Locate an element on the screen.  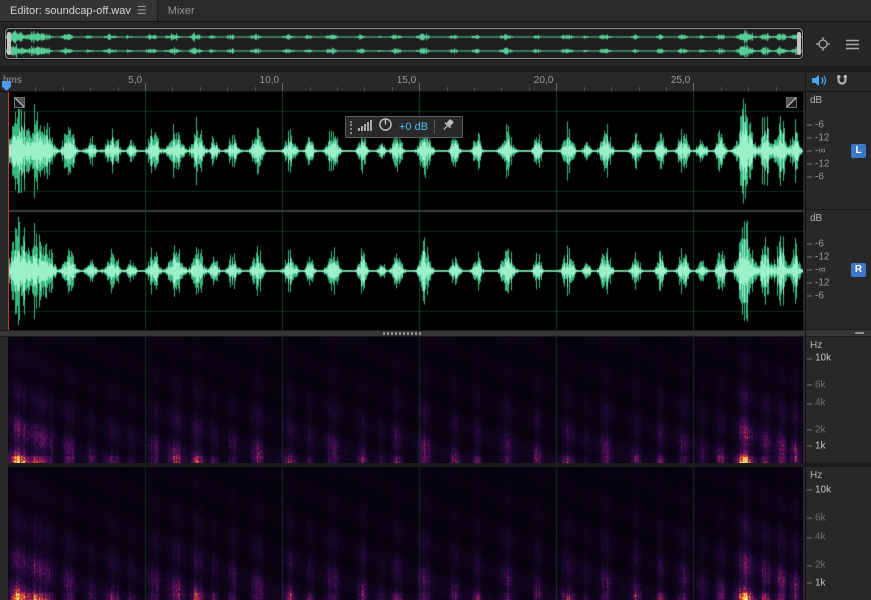
ruler-tick-label: 20,0 is located at coordinates (543, 80).